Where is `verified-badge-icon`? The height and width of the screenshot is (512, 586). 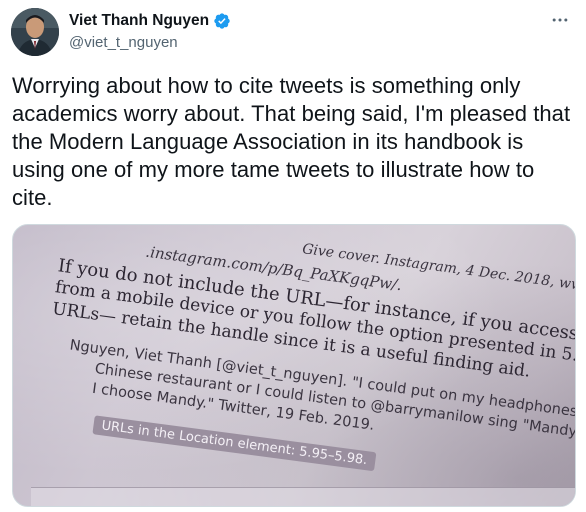 verified-badge-icon is located at coordinates (222, 21).